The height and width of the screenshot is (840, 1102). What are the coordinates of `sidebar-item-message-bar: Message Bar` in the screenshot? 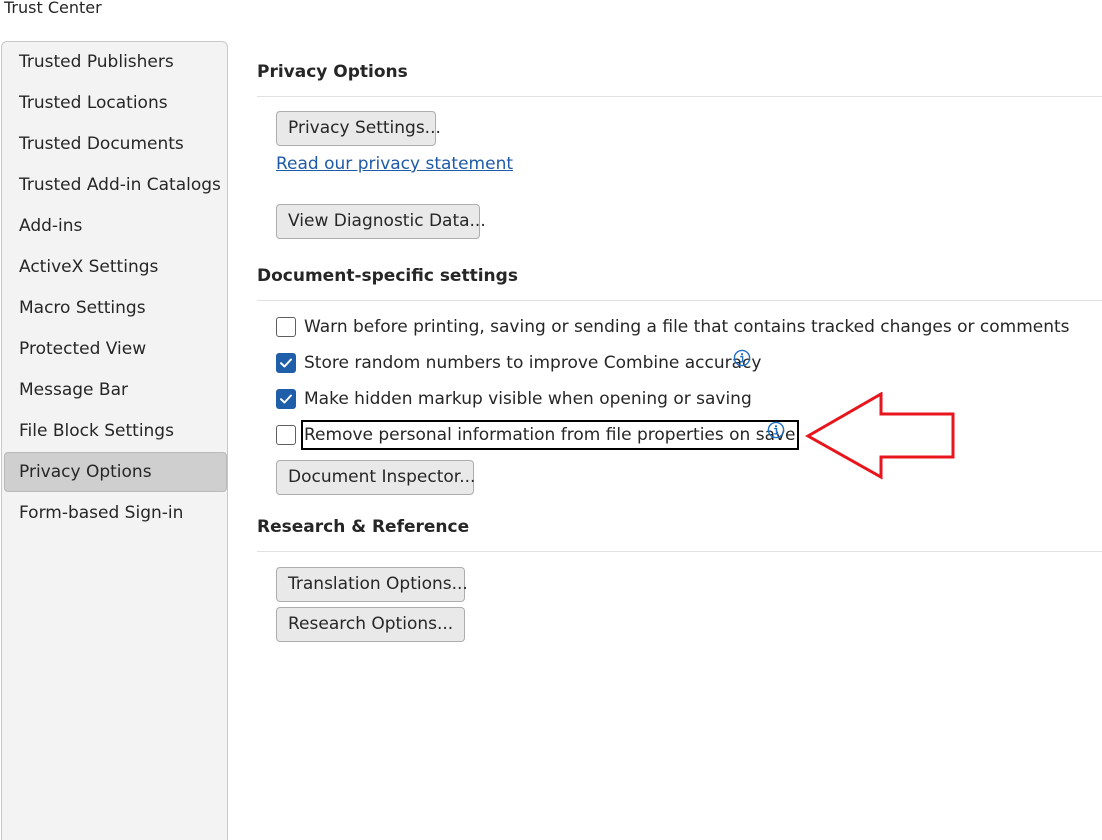 It's located at (115, 390).